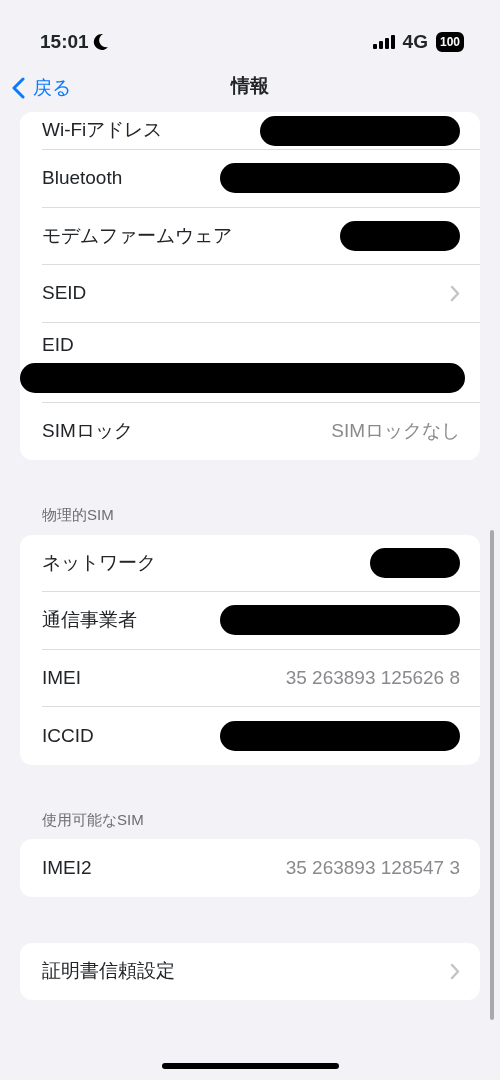 The image size is (500, 1080). What do you see at coordinates (64, 293) in the screenshot?
I see `row-label: SEID` at bounding box center [64, 293].